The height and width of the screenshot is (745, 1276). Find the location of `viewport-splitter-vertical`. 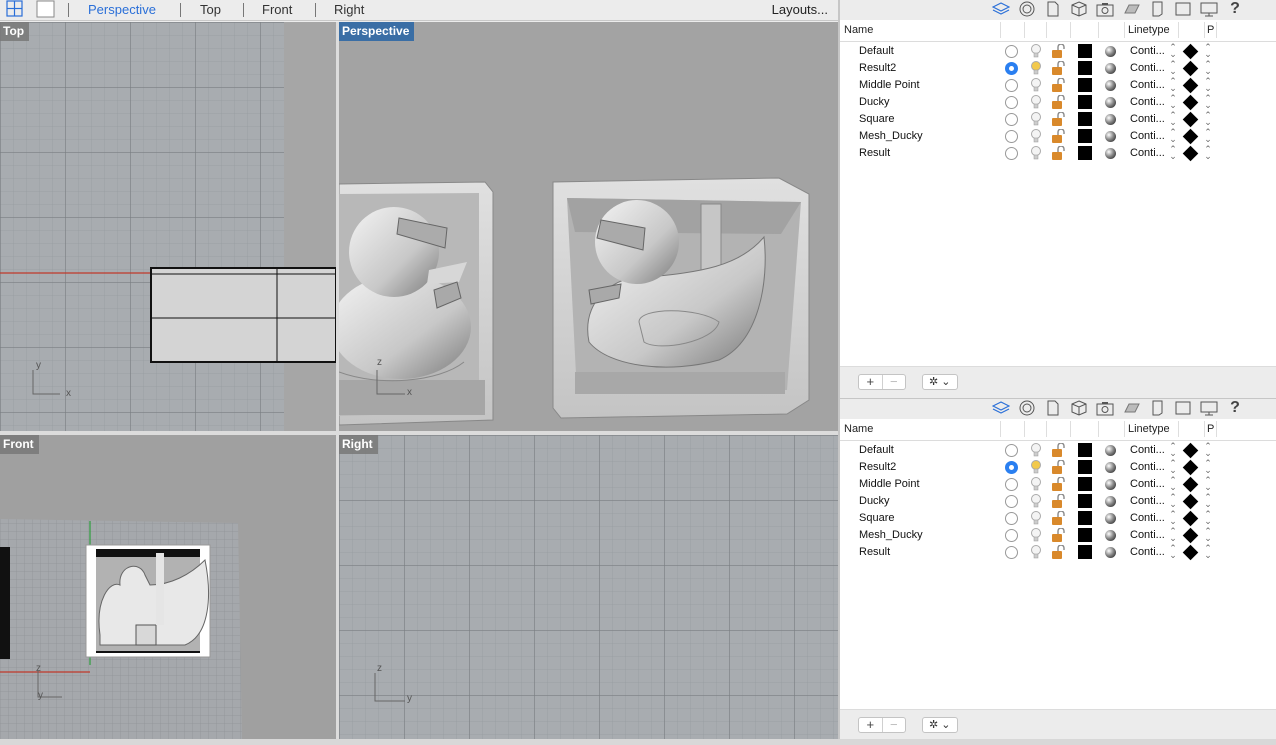

viewport-splitter-vertical is located at coordinates (337, 380).